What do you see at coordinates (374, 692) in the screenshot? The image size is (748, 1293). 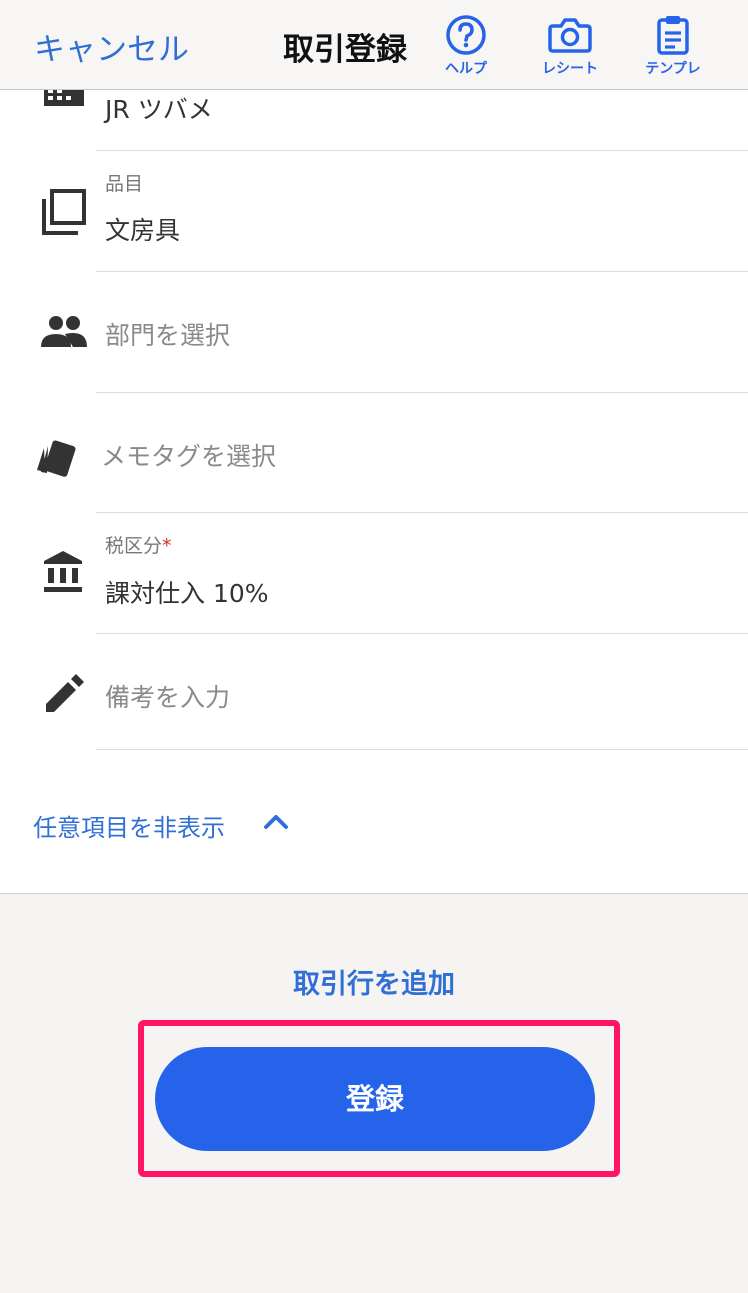 I see `note-row: 備考を入力` at bounding box center [374, 692].